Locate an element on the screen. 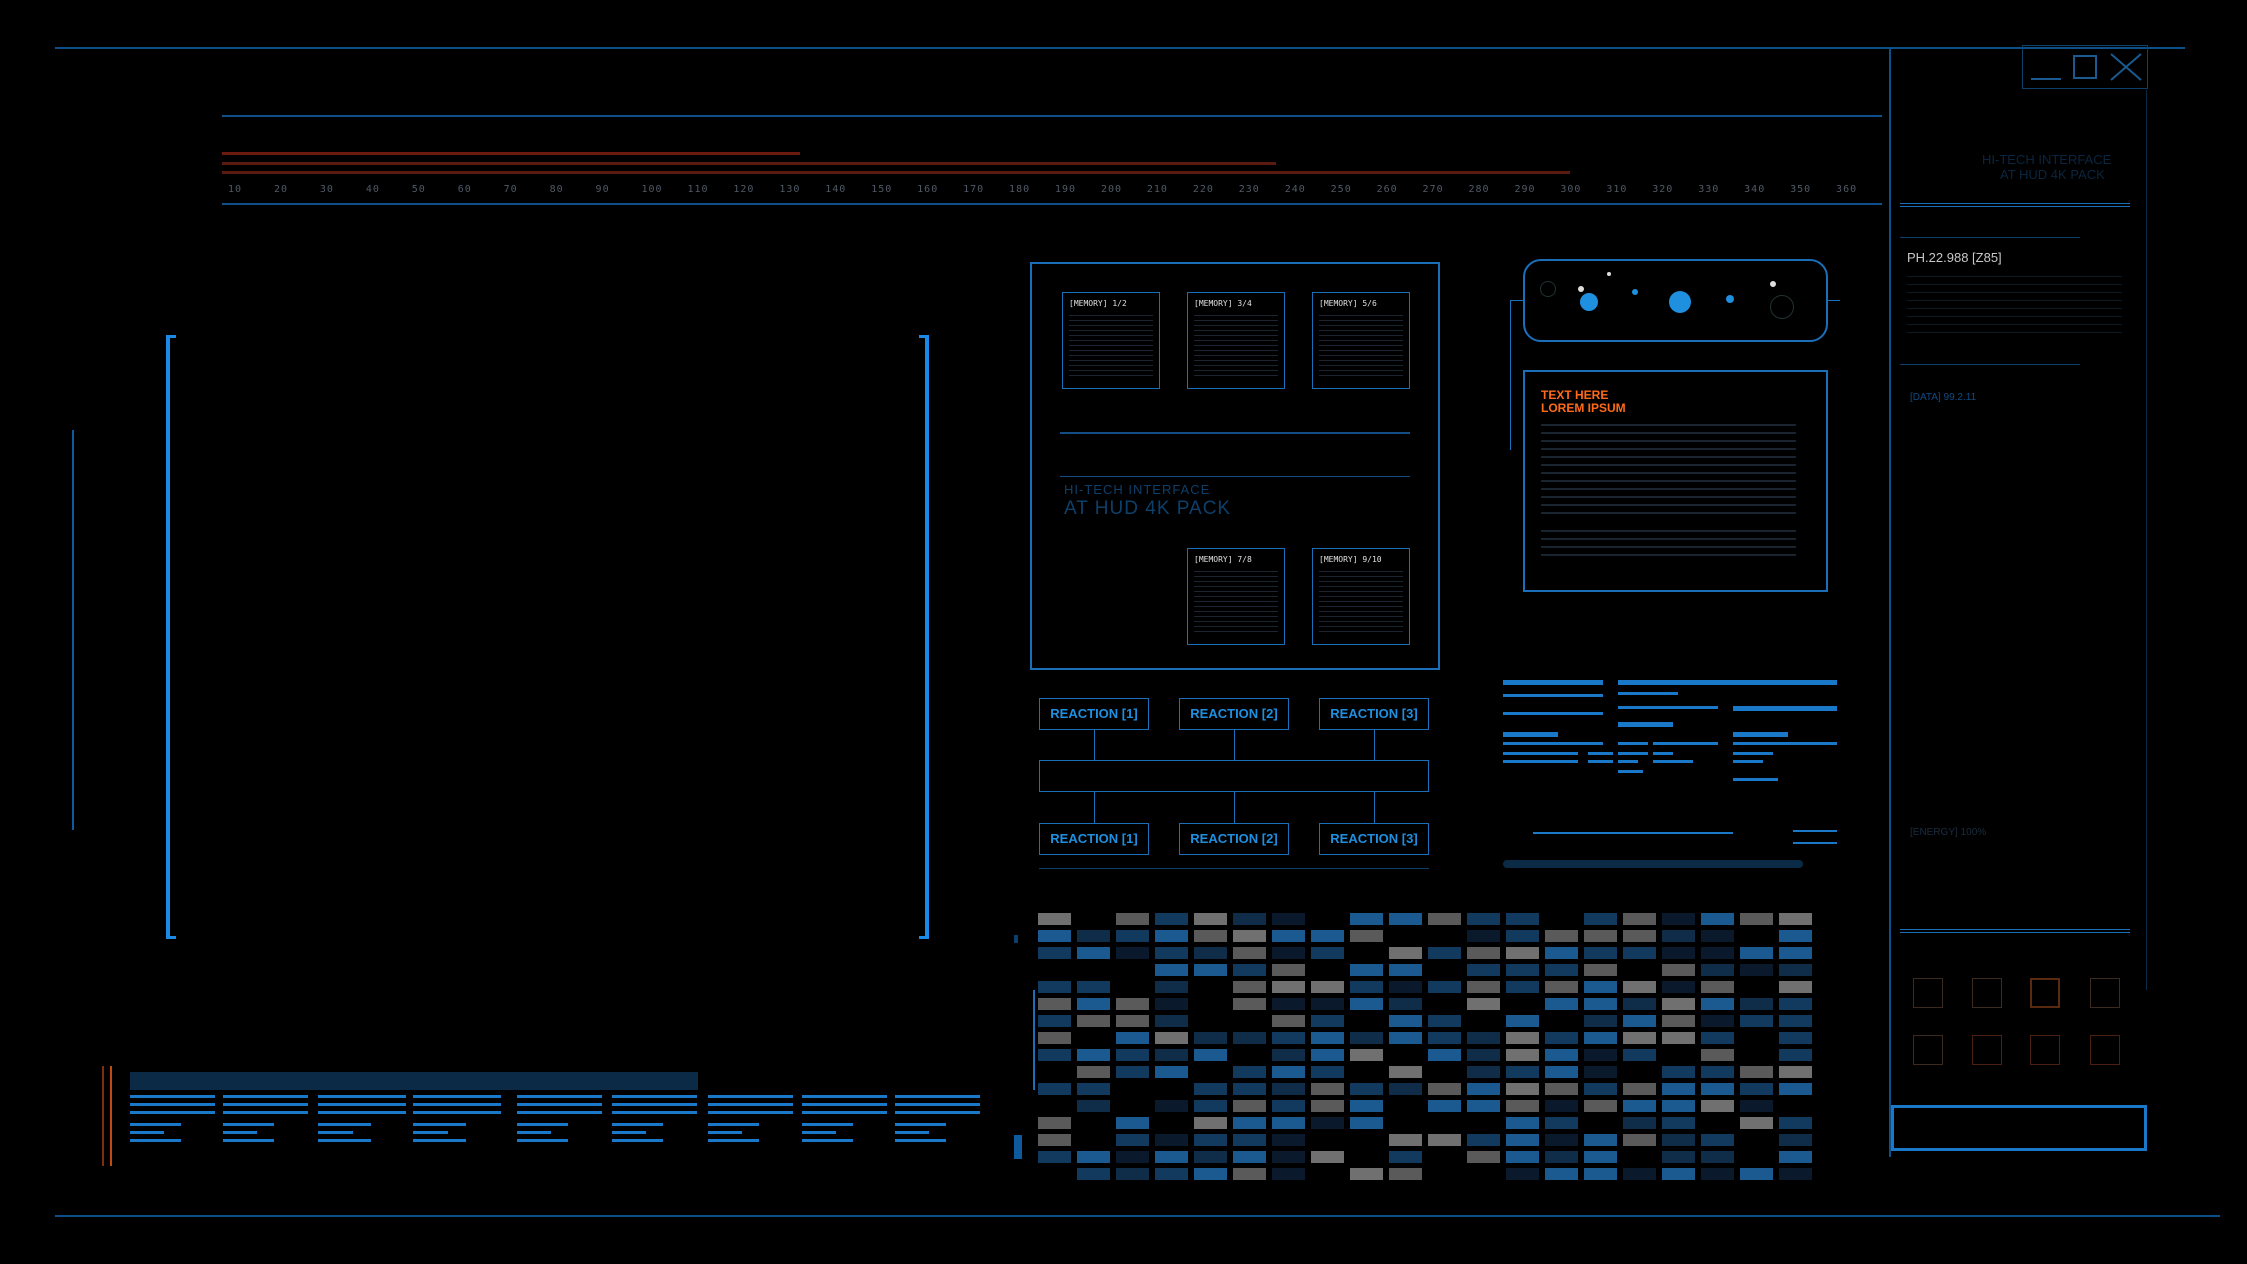 This screenshot has height=1264, width=2247. left-accent-line is located at coordinates (73, 630).